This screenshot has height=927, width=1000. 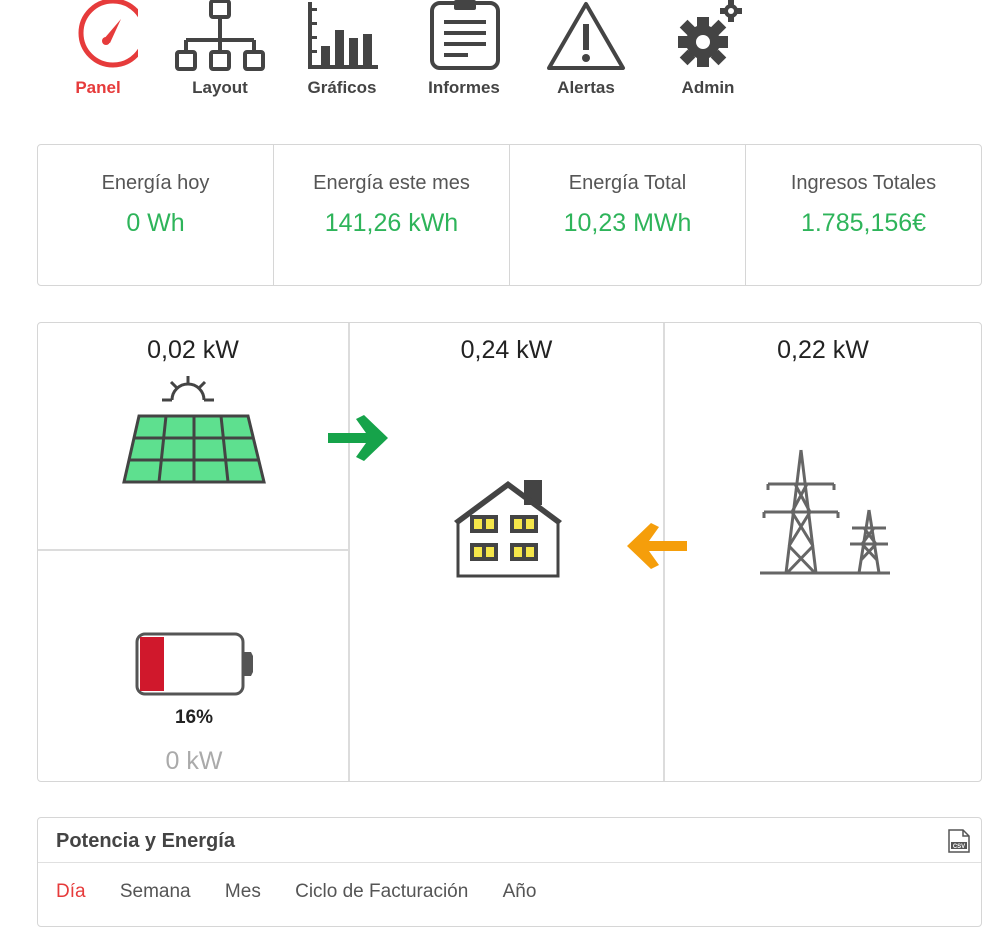 What do you see at coordinates (509, 840) in the screenshot?
I see `power-energy-header: Potencia y Energía CSV` at bounding box center [509, 840].